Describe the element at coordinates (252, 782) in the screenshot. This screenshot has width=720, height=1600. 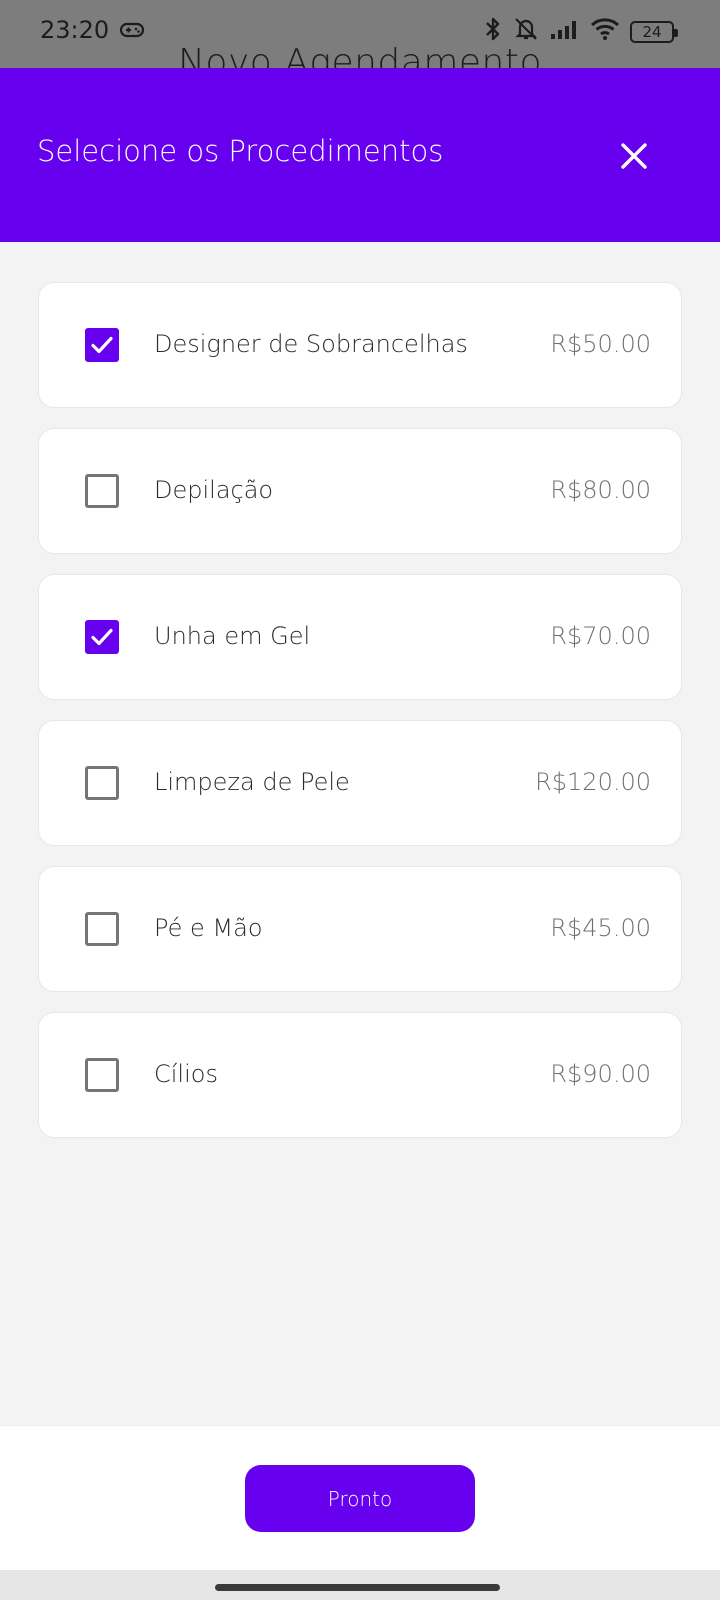
I see `procedure-label: Limpeza de Pele` at that location.